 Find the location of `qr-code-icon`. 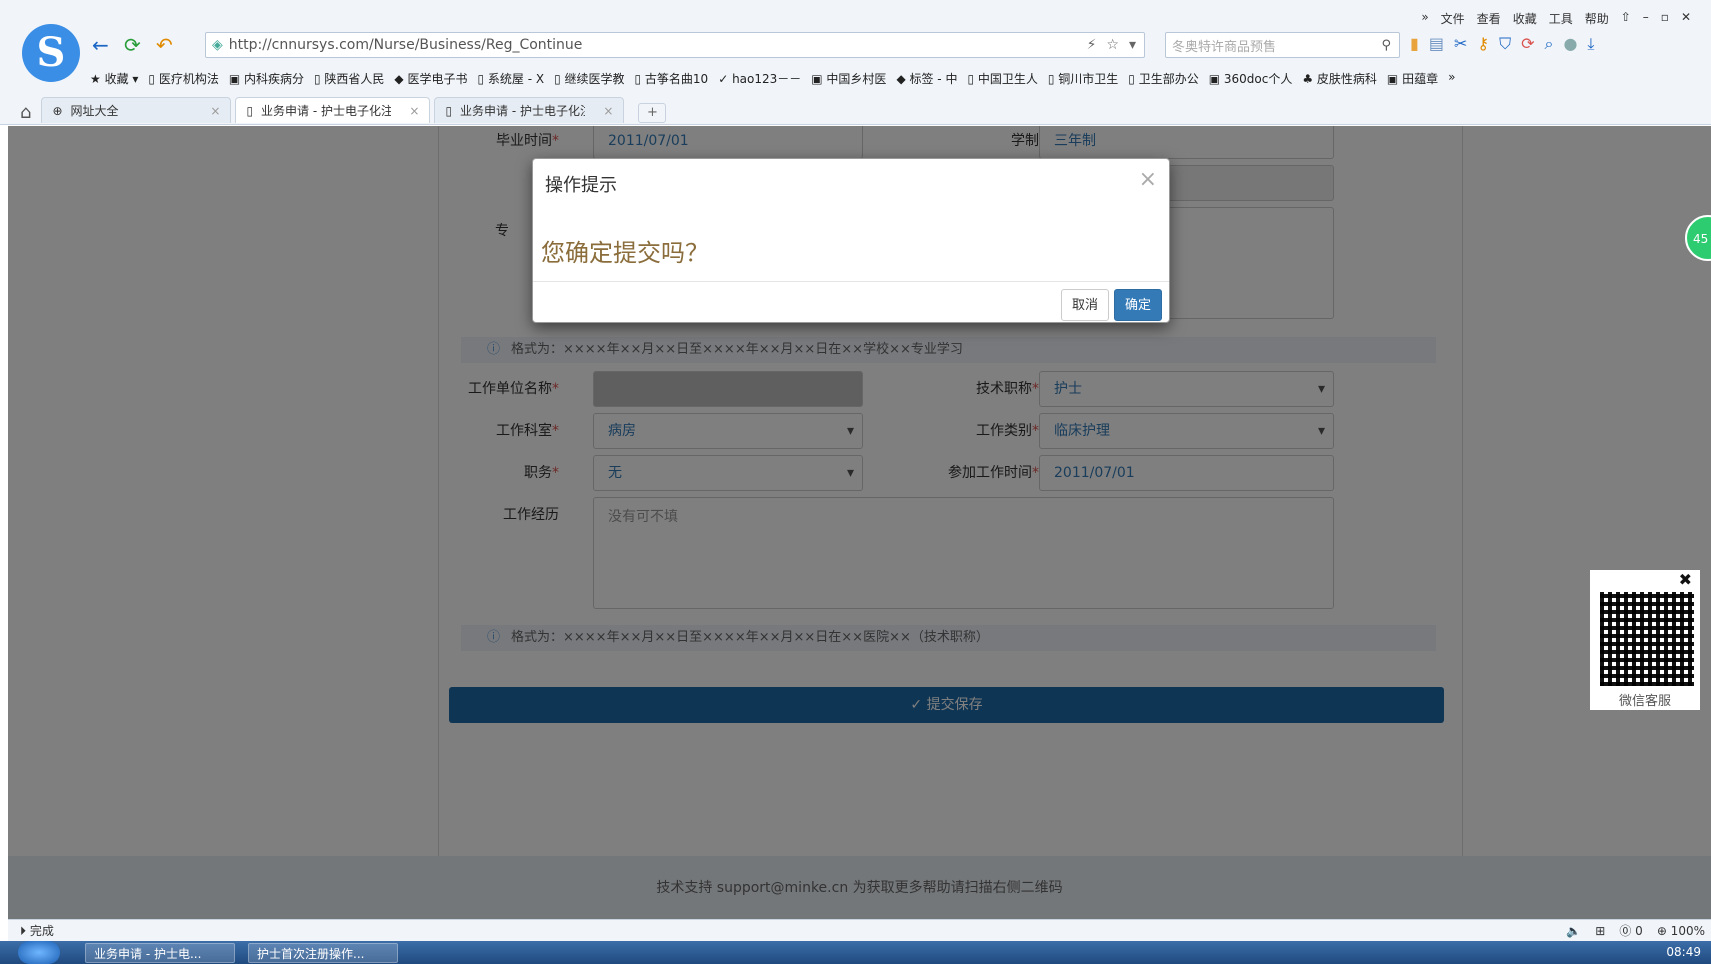

qr-code-icon is located at coordinates (1647, 639).